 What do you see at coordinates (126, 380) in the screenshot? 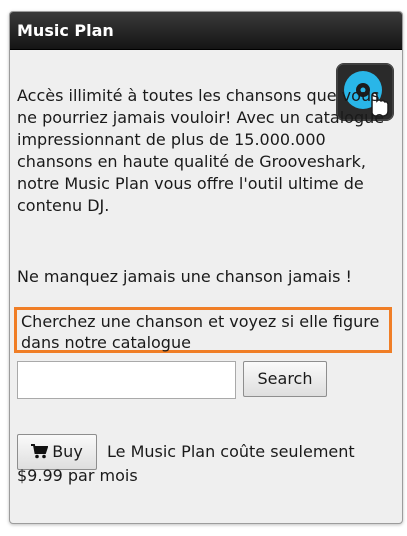
I see `song-search-input` at bounding box center [126, 380].